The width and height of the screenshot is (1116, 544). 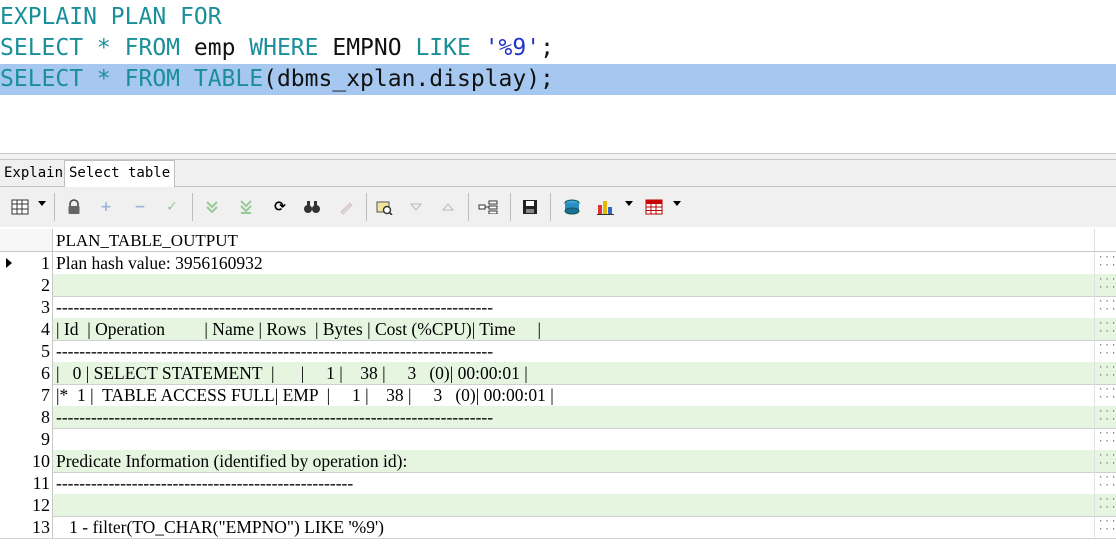 What do you see at coordinates (26, 505) in the screenshot?
I see `row-number: 12` at bounding box center [26, 505].